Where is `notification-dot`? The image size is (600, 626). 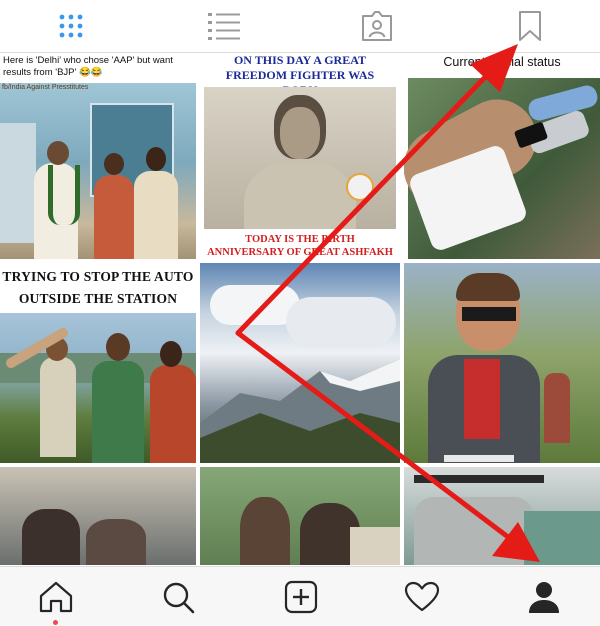
notification-dot is located at coordinates (55, 622).